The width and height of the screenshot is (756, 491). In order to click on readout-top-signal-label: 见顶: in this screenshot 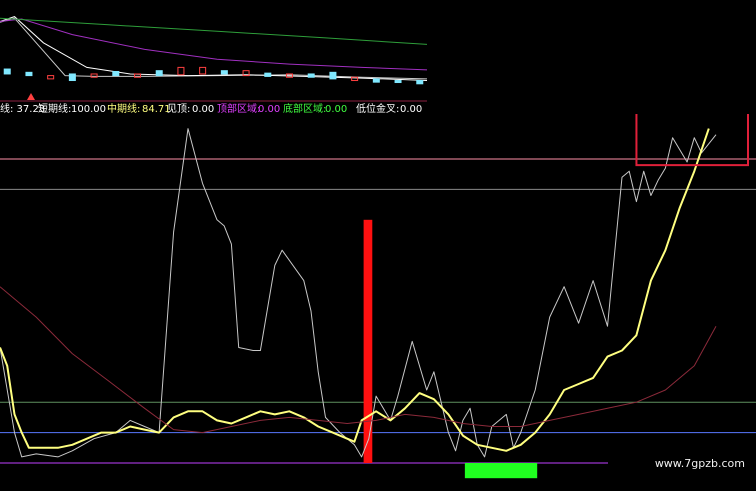, I will do `click(178, 109)`.